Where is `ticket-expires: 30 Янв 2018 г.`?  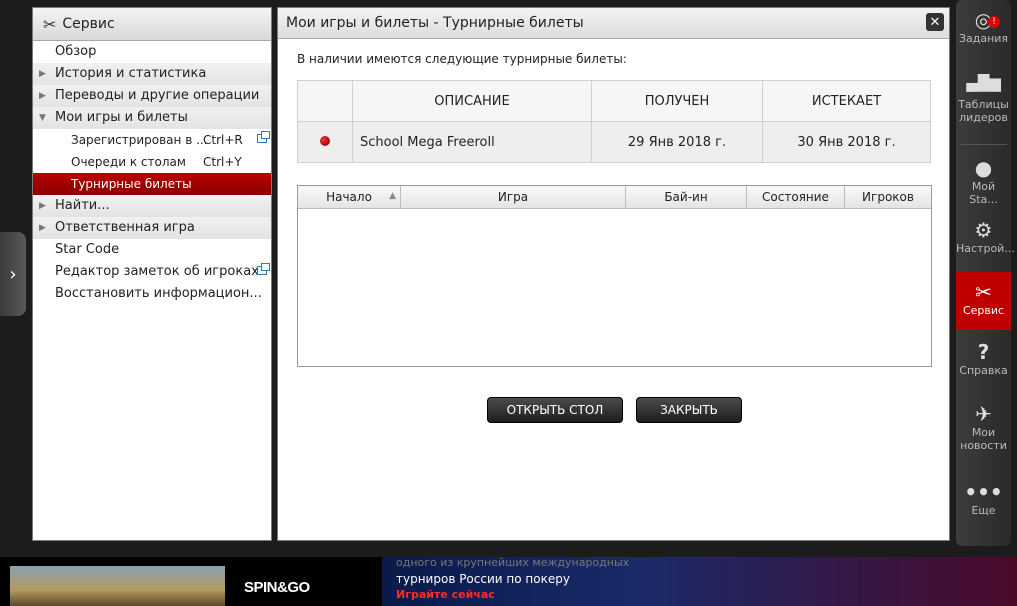
ticket-expires: 30 Янв 2018 г. is located at coordinates (846, 142).